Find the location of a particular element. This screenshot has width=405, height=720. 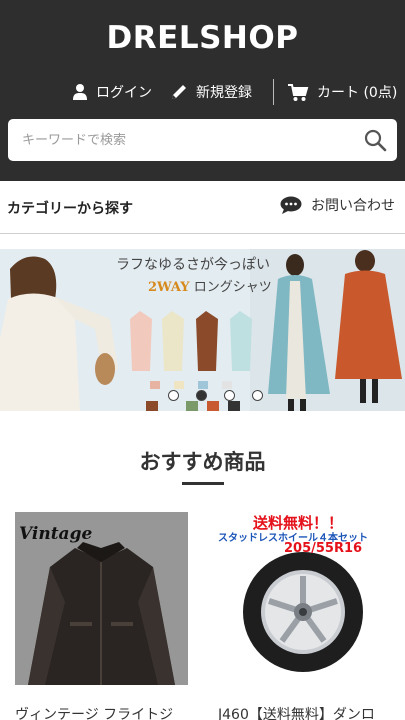

login-label: ログイン is located at coordinates (124, 93).